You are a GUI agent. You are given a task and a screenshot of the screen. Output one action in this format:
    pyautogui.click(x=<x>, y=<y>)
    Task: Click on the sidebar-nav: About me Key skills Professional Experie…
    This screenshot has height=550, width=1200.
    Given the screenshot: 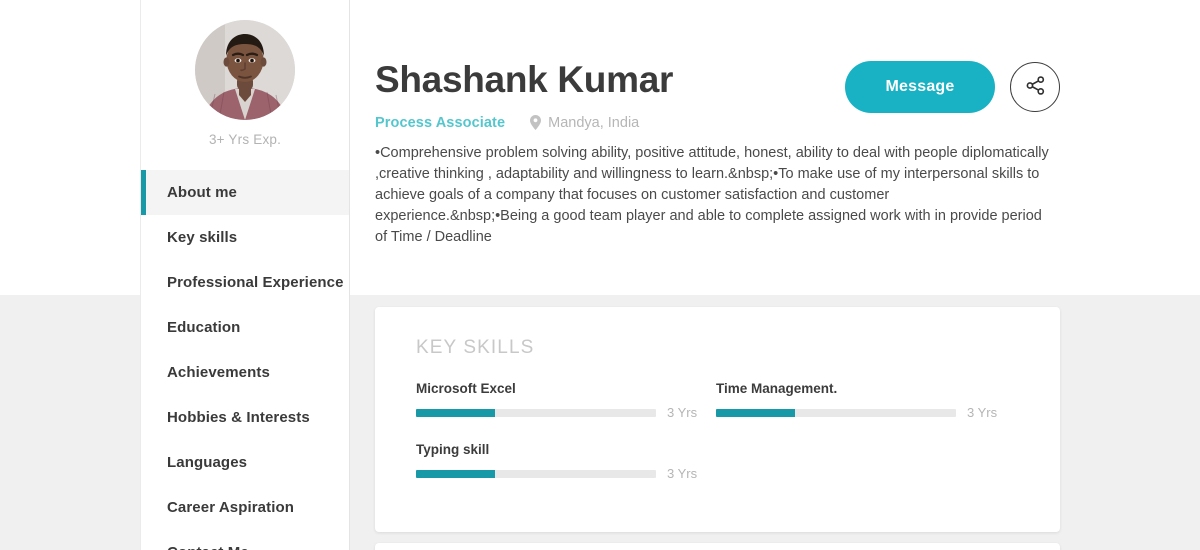 What is the action you would take?
    pyautogui.click(x=245, y=360)
    